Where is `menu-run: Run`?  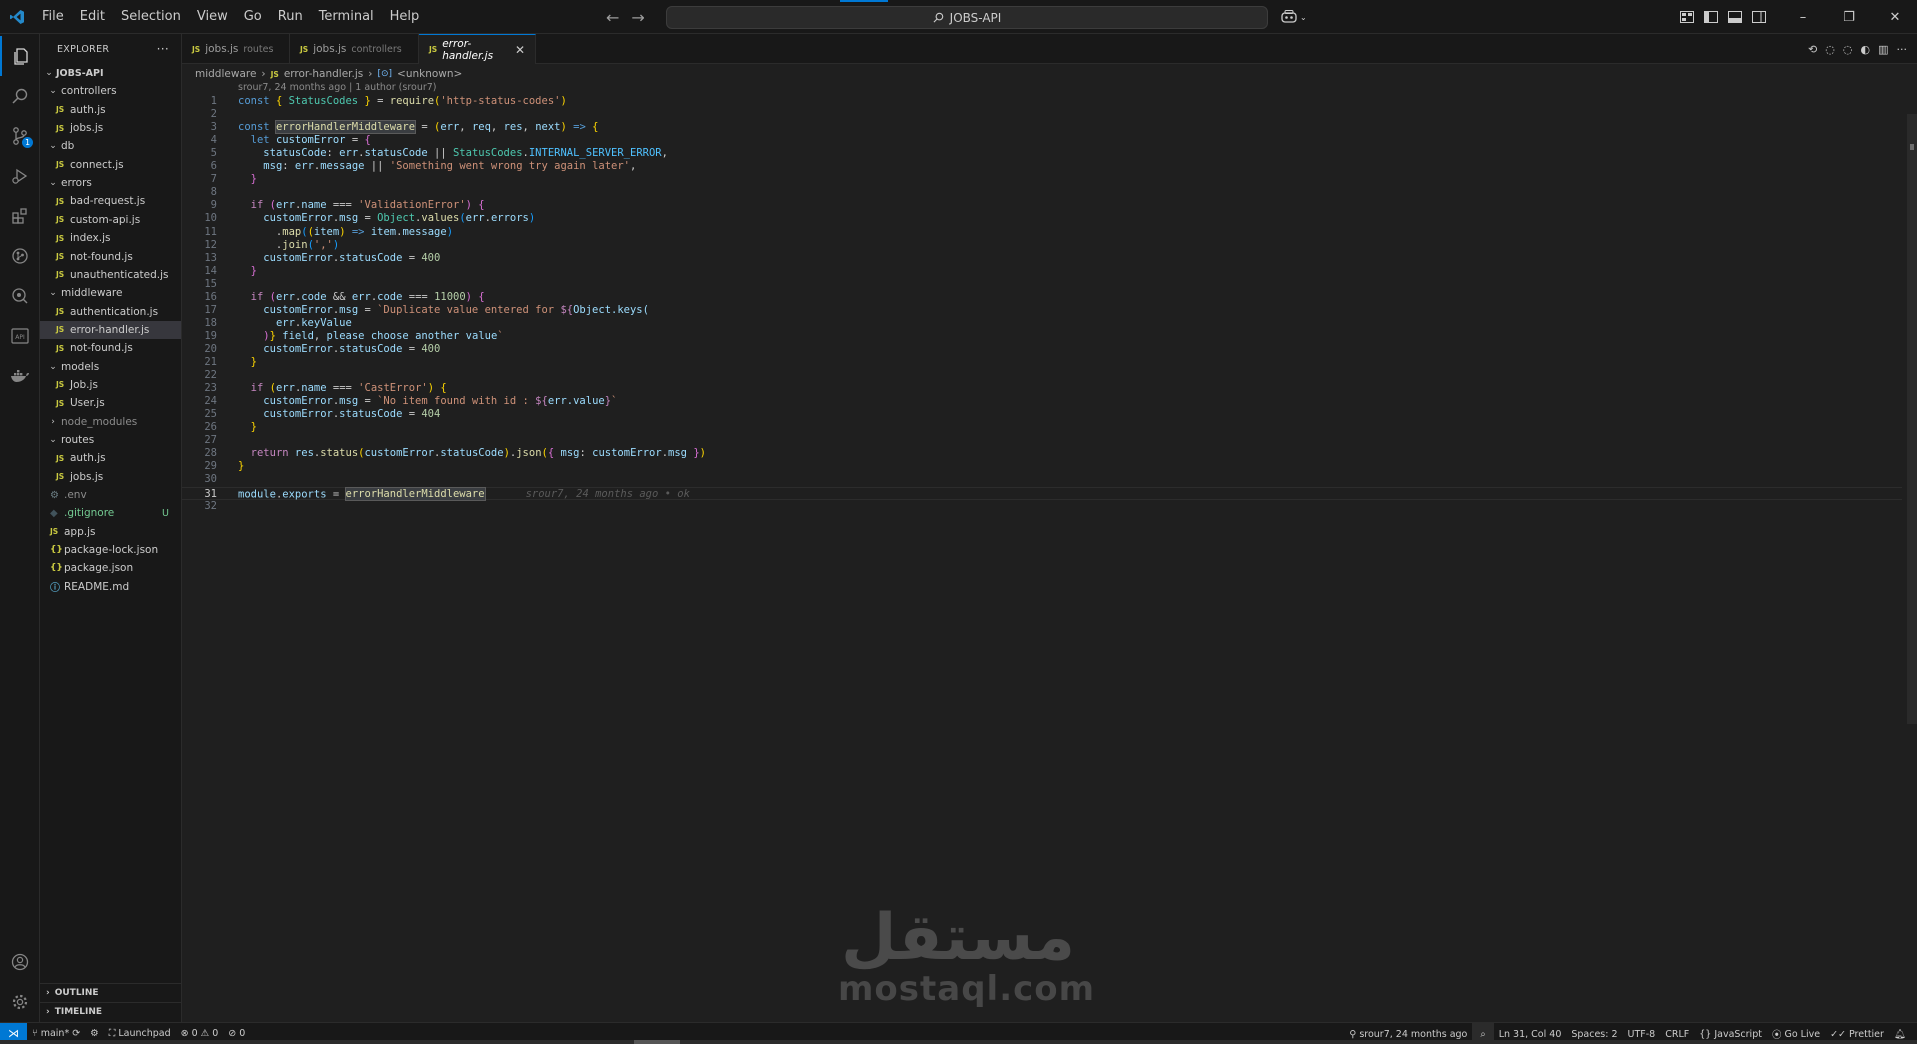
menu-run: Run is located at coordinates (290, 17).